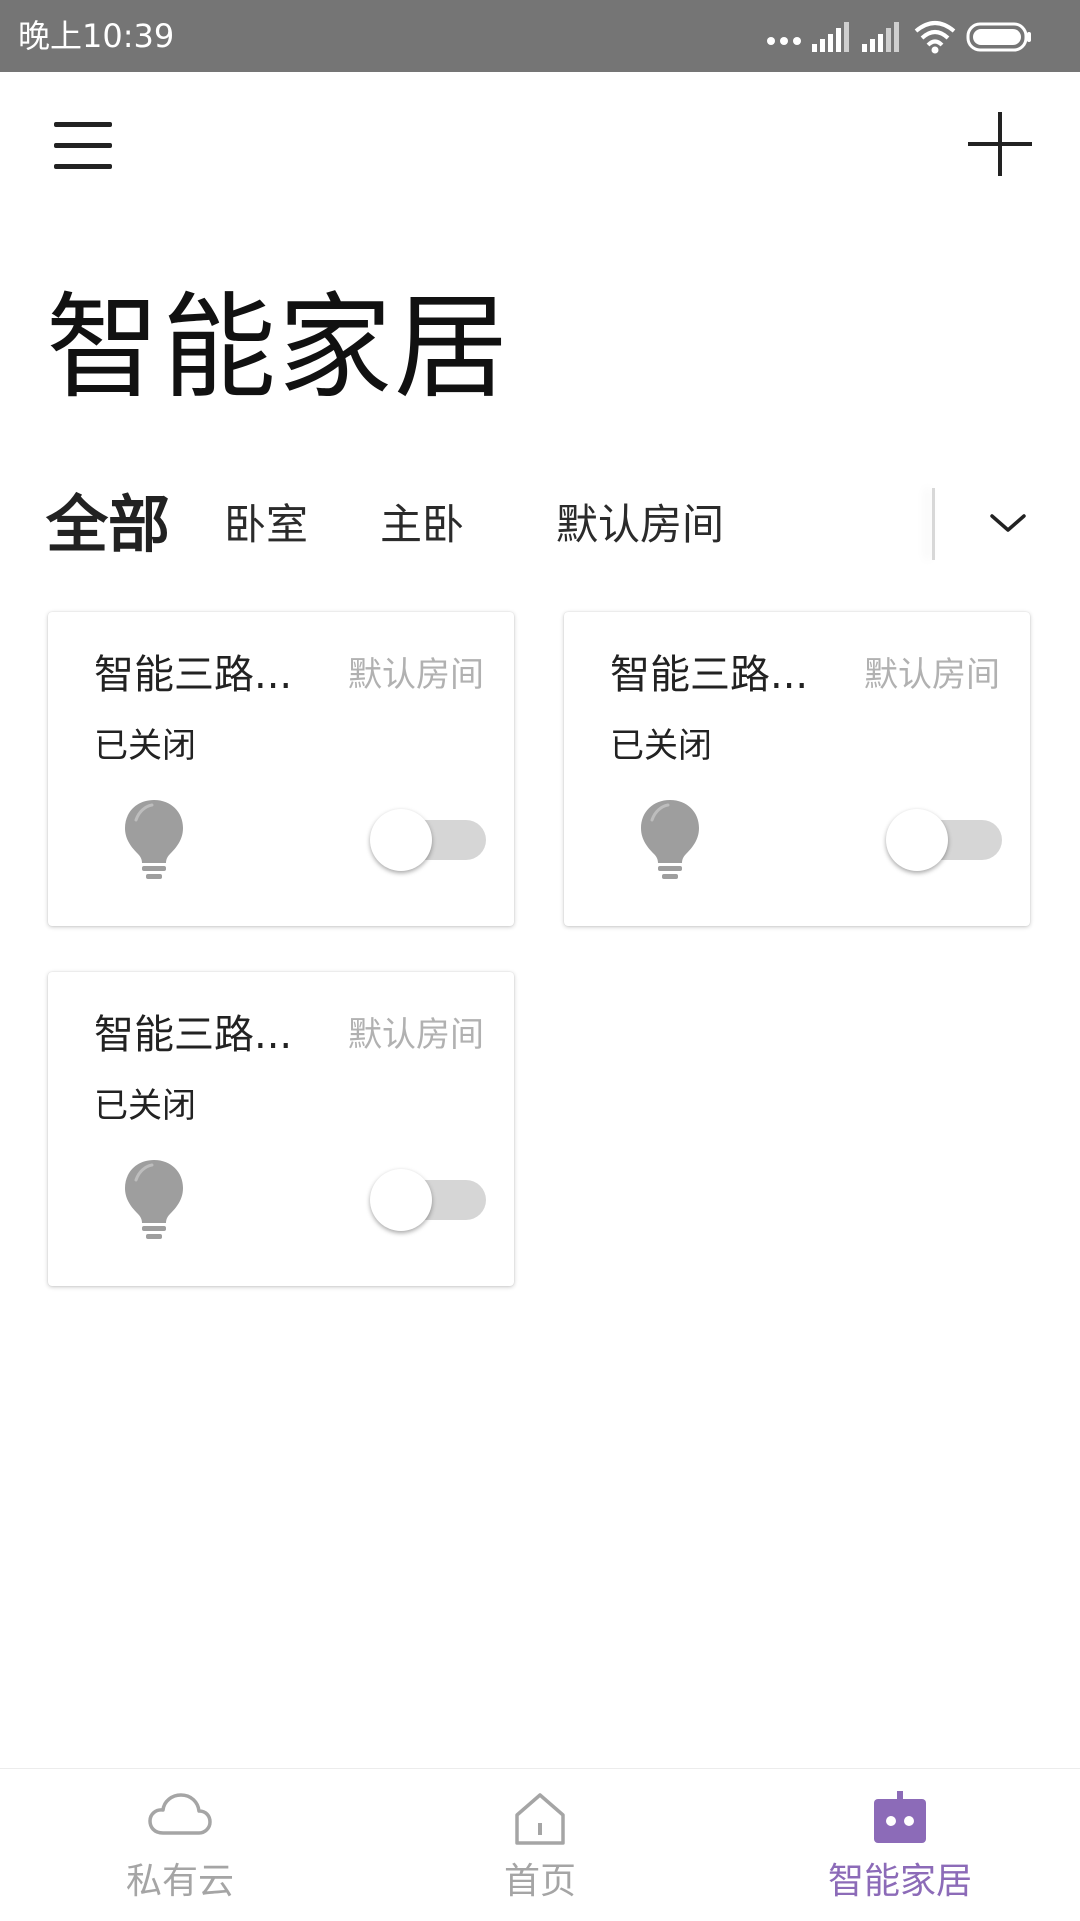 The height and width of the screenshot is (1921, 1080). I want to click on chevron-down-icon, so click(1008, 523).